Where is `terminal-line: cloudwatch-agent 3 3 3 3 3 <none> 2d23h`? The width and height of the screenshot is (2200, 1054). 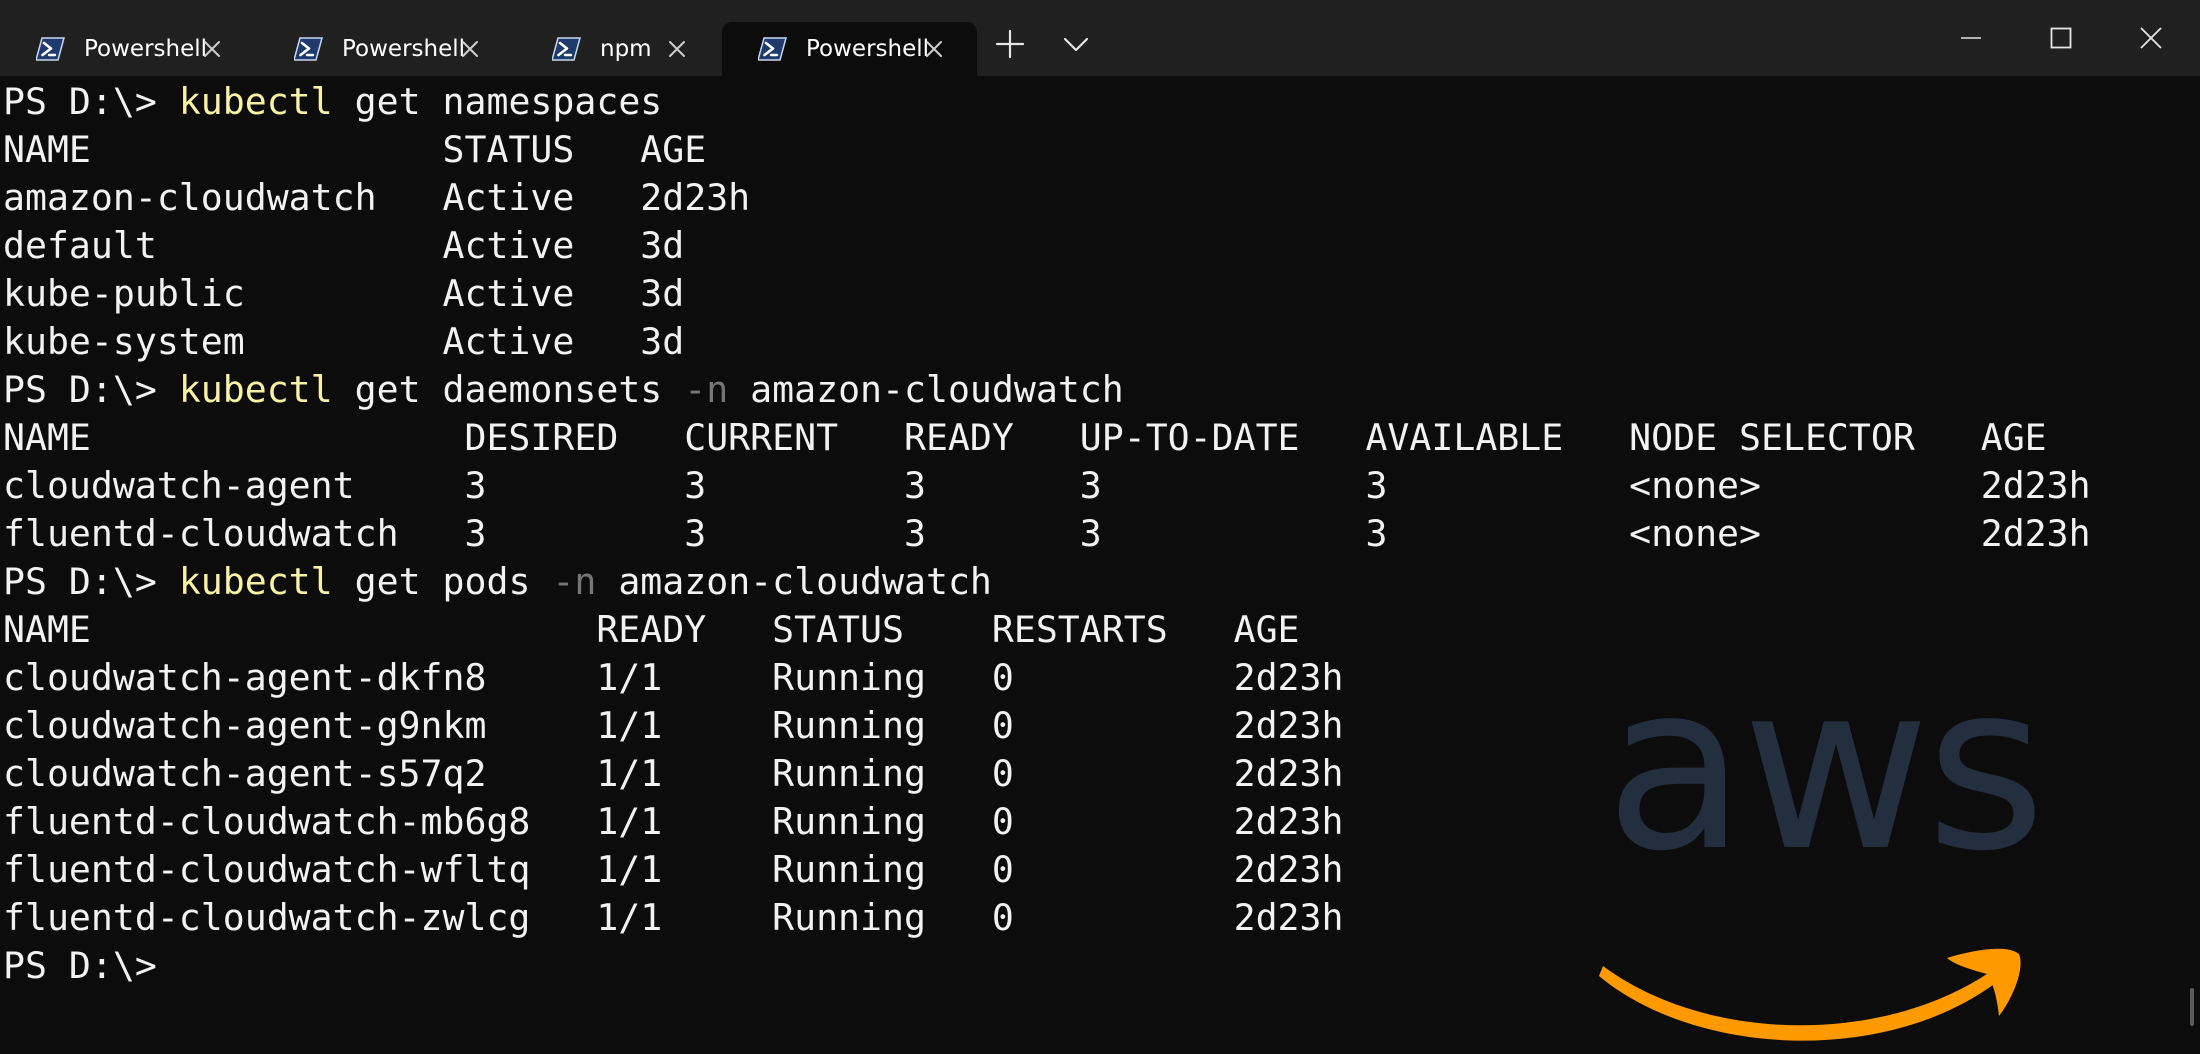
terminal-line: cloudwatch-agent 3 3 3 3 3 <none> 2d23h is located at coordinates (1047, 486).